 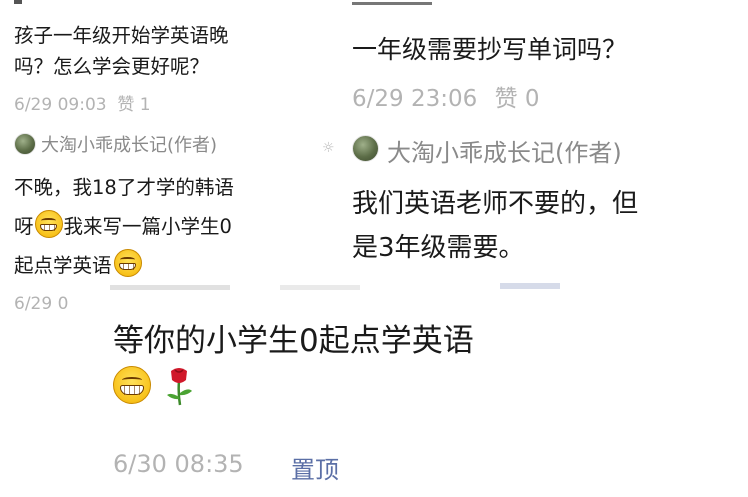 I want to click on reply-line: 是3年级需要。, so click(x=438, y=248).